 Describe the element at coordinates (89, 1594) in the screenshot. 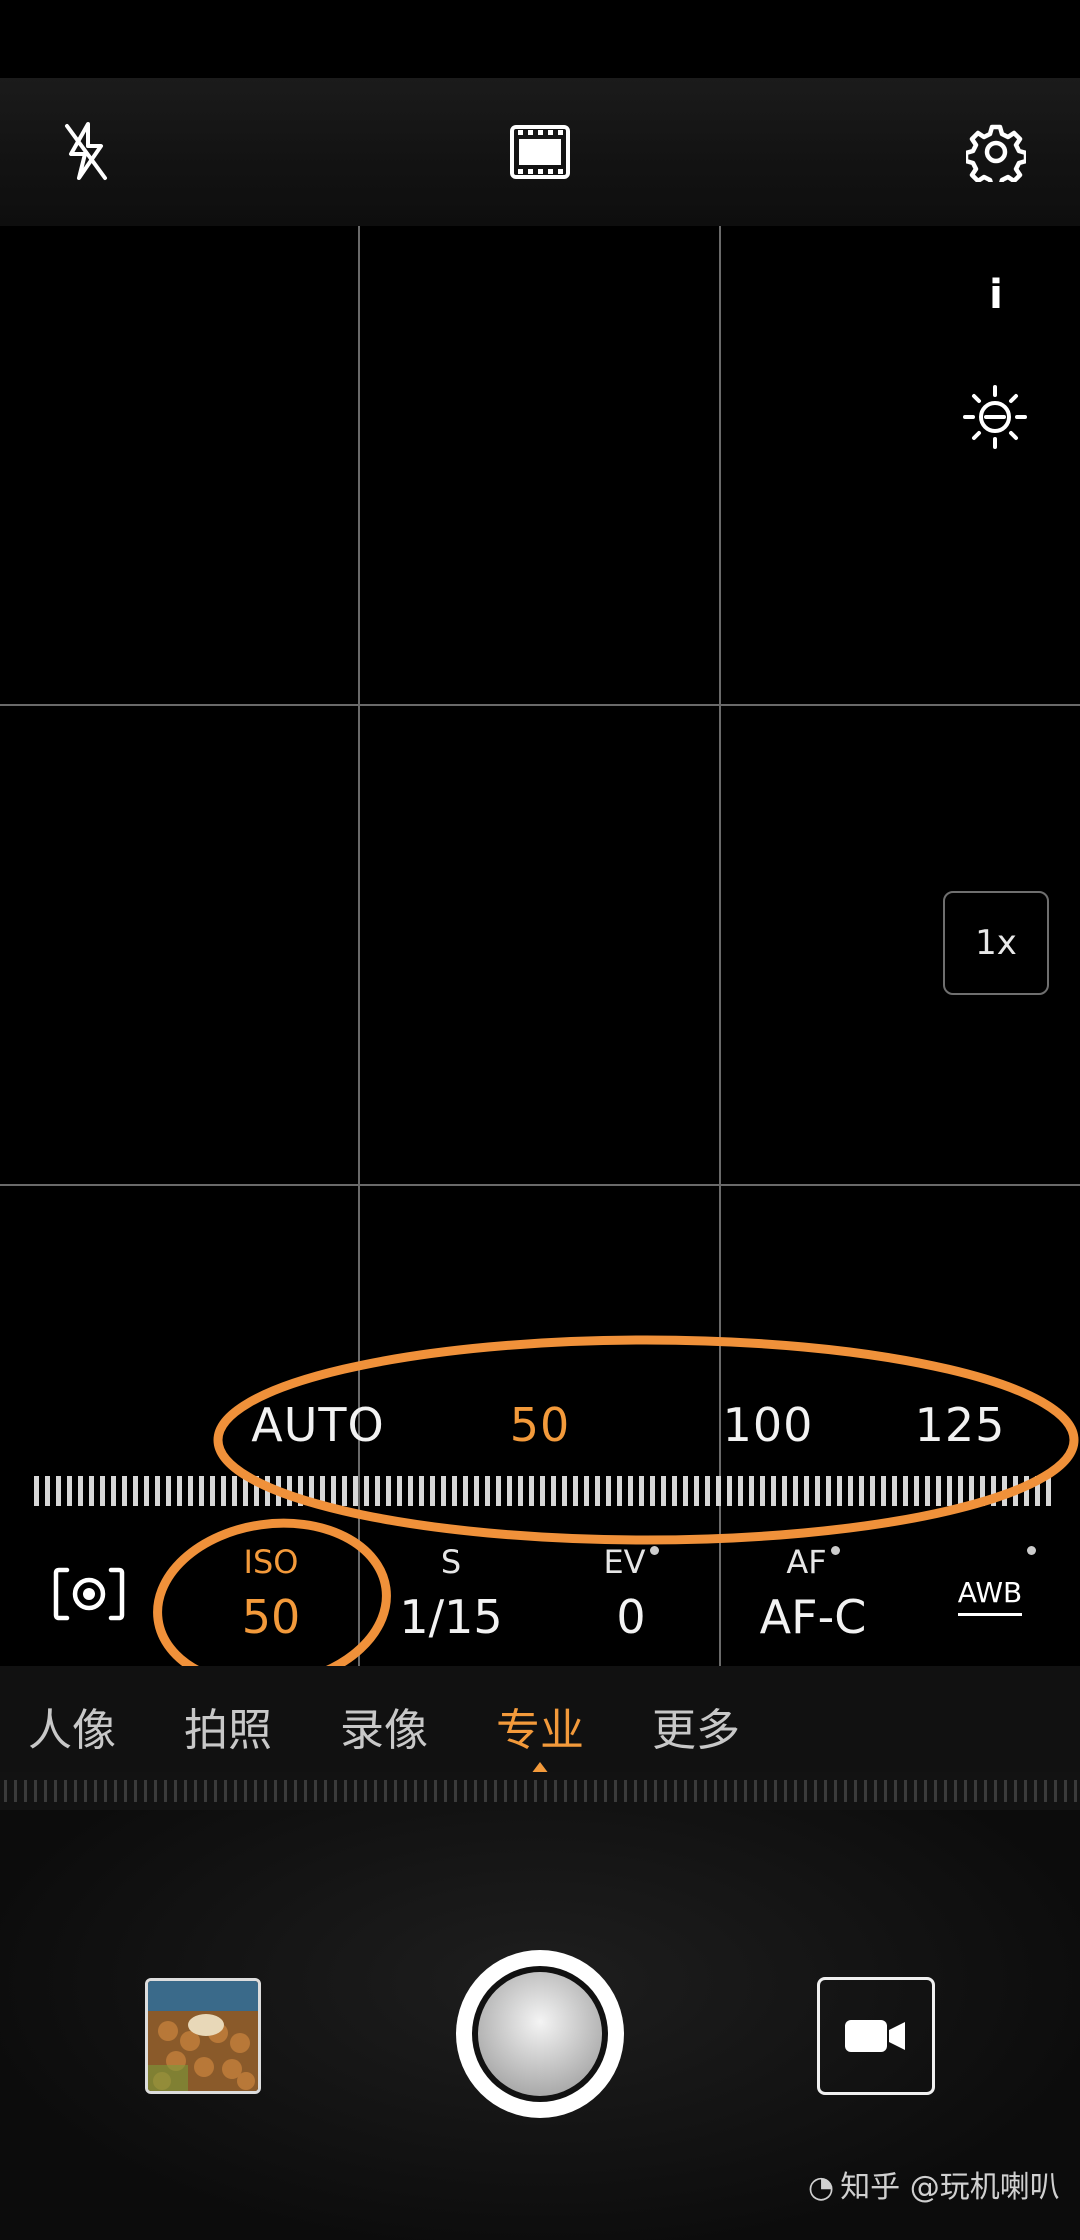

I see `metering-icon` at that location.